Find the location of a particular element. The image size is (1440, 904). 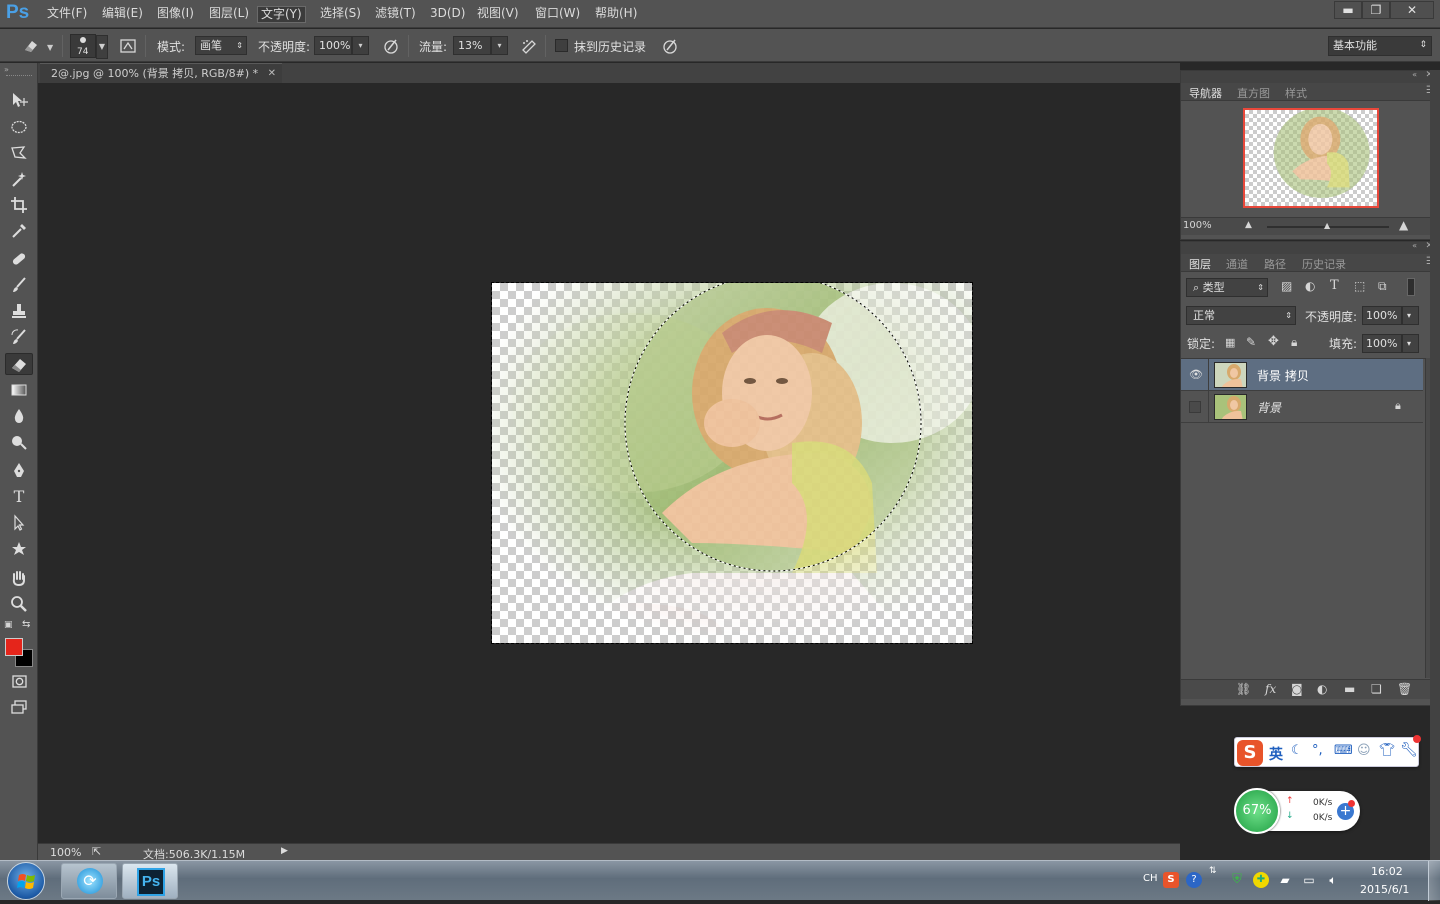

lasso-tool-icon is located at coordinates (19, 154).